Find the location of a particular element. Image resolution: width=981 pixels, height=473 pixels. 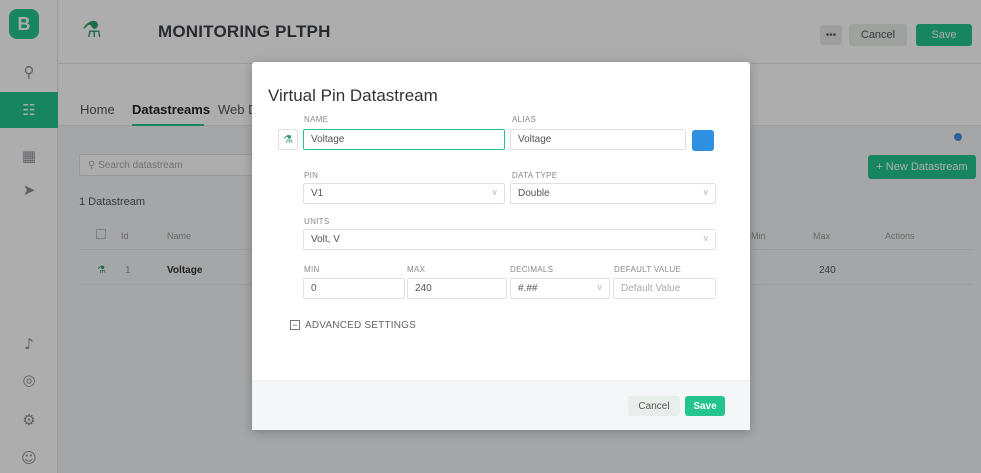

datatype-value: Double is located at coordinates (534, 193).